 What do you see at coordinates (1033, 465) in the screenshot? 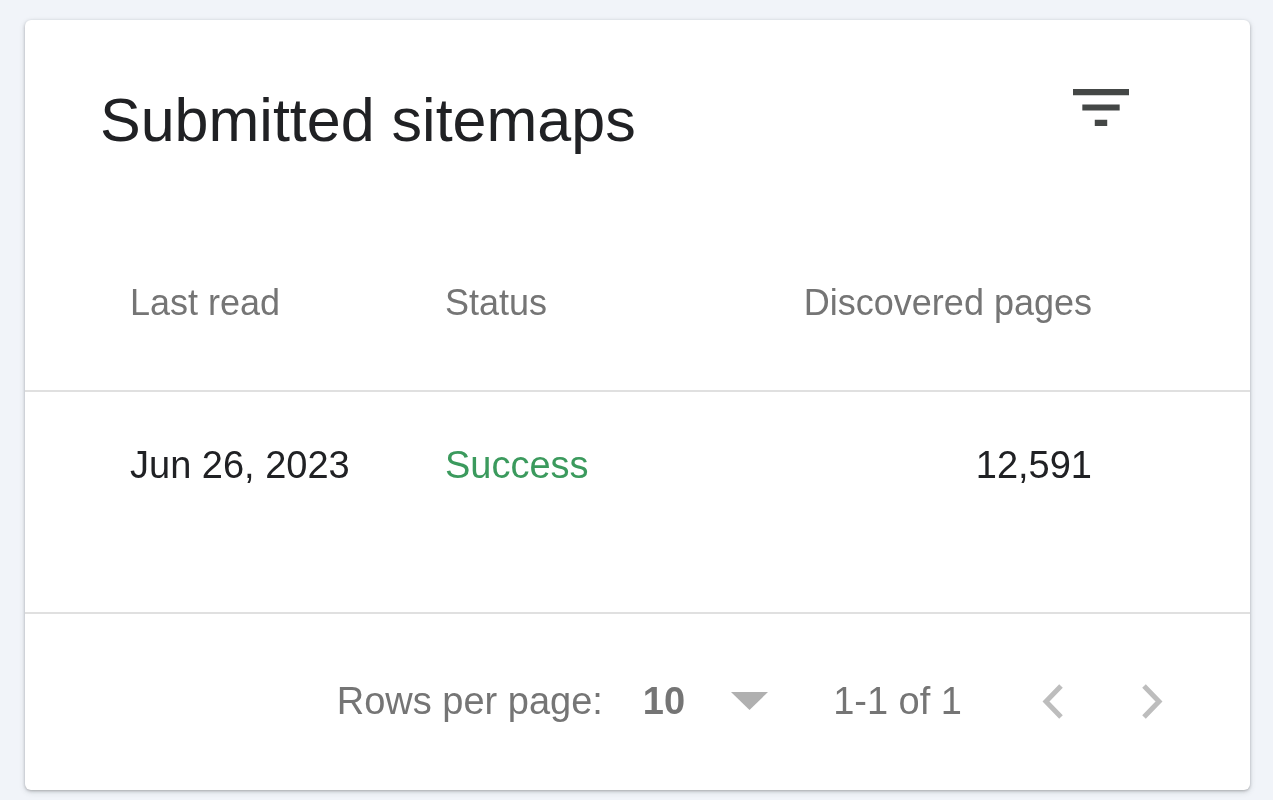
I see `pages-count-cell-text: 12,591` at bounding box center [1033, 465].